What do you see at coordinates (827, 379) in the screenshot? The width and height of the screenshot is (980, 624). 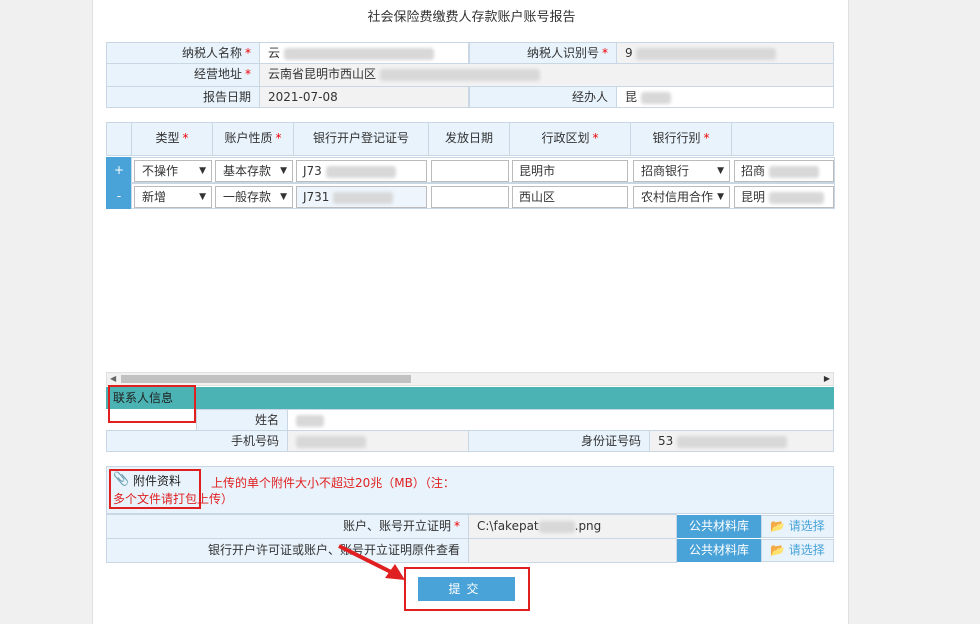 I see `scroll-right-icon: ▶` at bounding box center [827, 379].